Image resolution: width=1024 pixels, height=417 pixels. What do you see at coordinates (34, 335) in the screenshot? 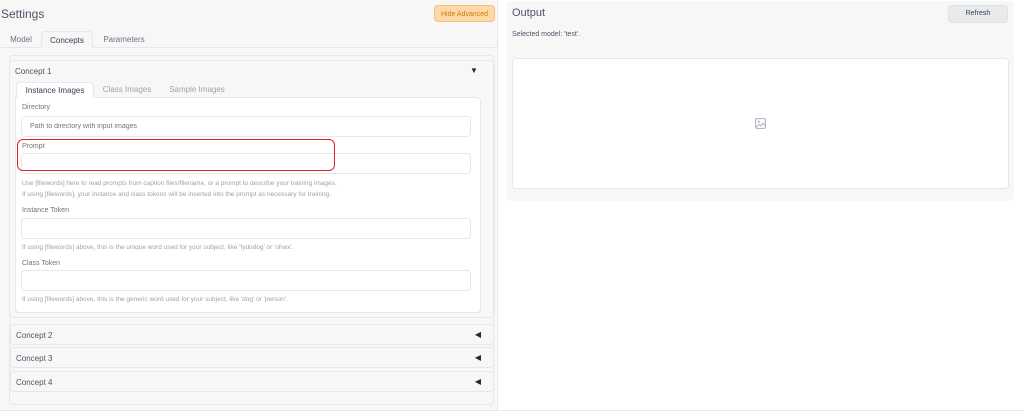
I see `concept-2-label: Concept 2` at bounding box center [34, 335].